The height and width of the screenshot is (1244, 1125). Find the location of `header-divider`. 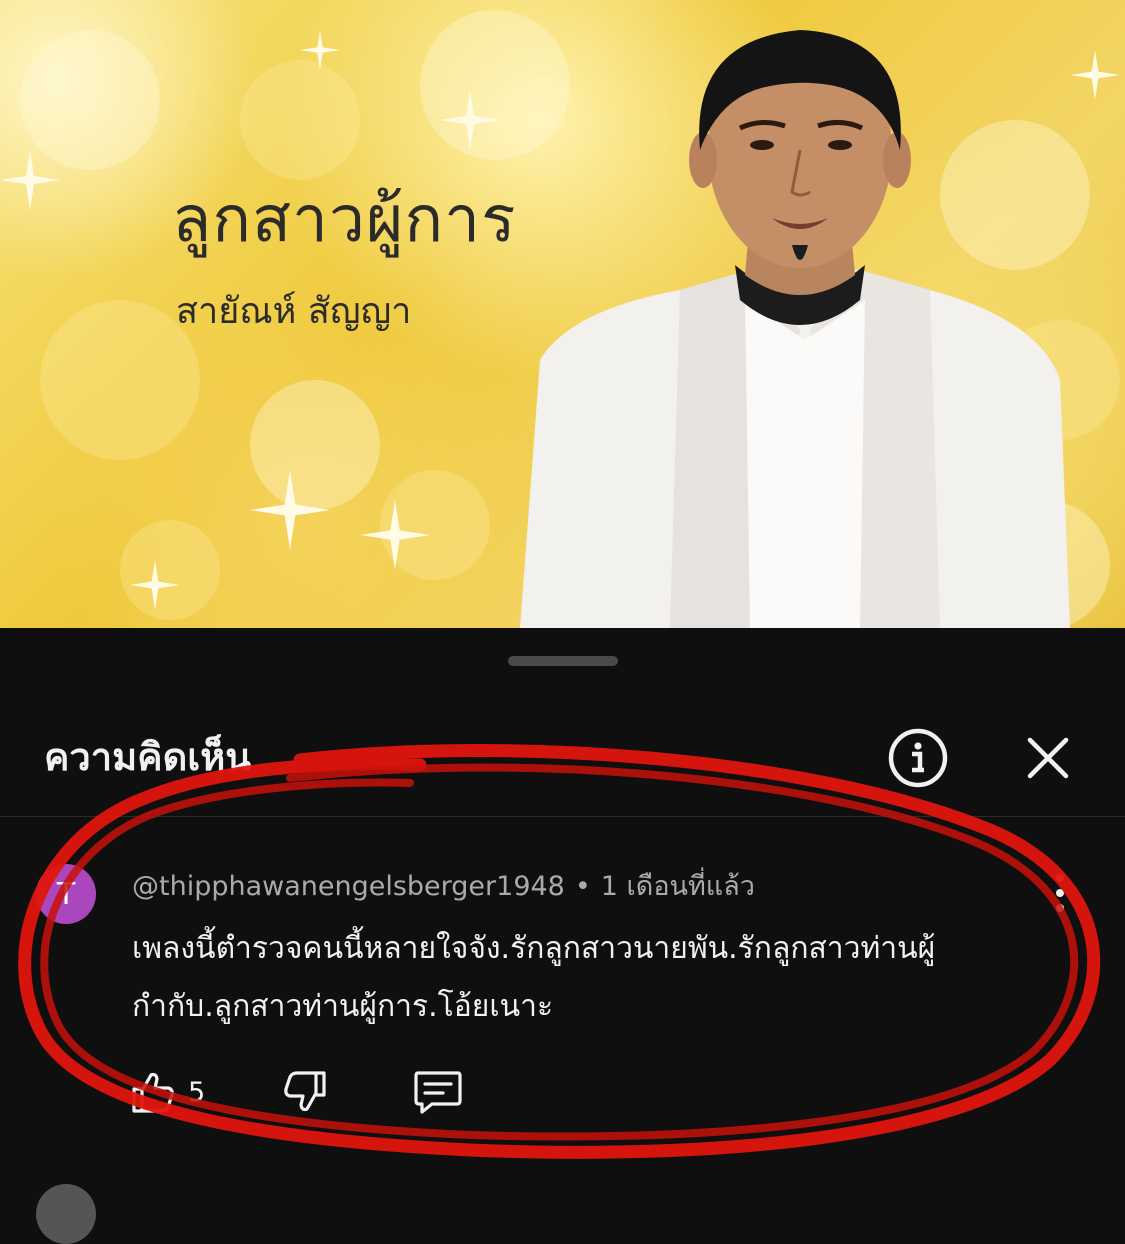

header-divider is located at coordinates (562, 816).